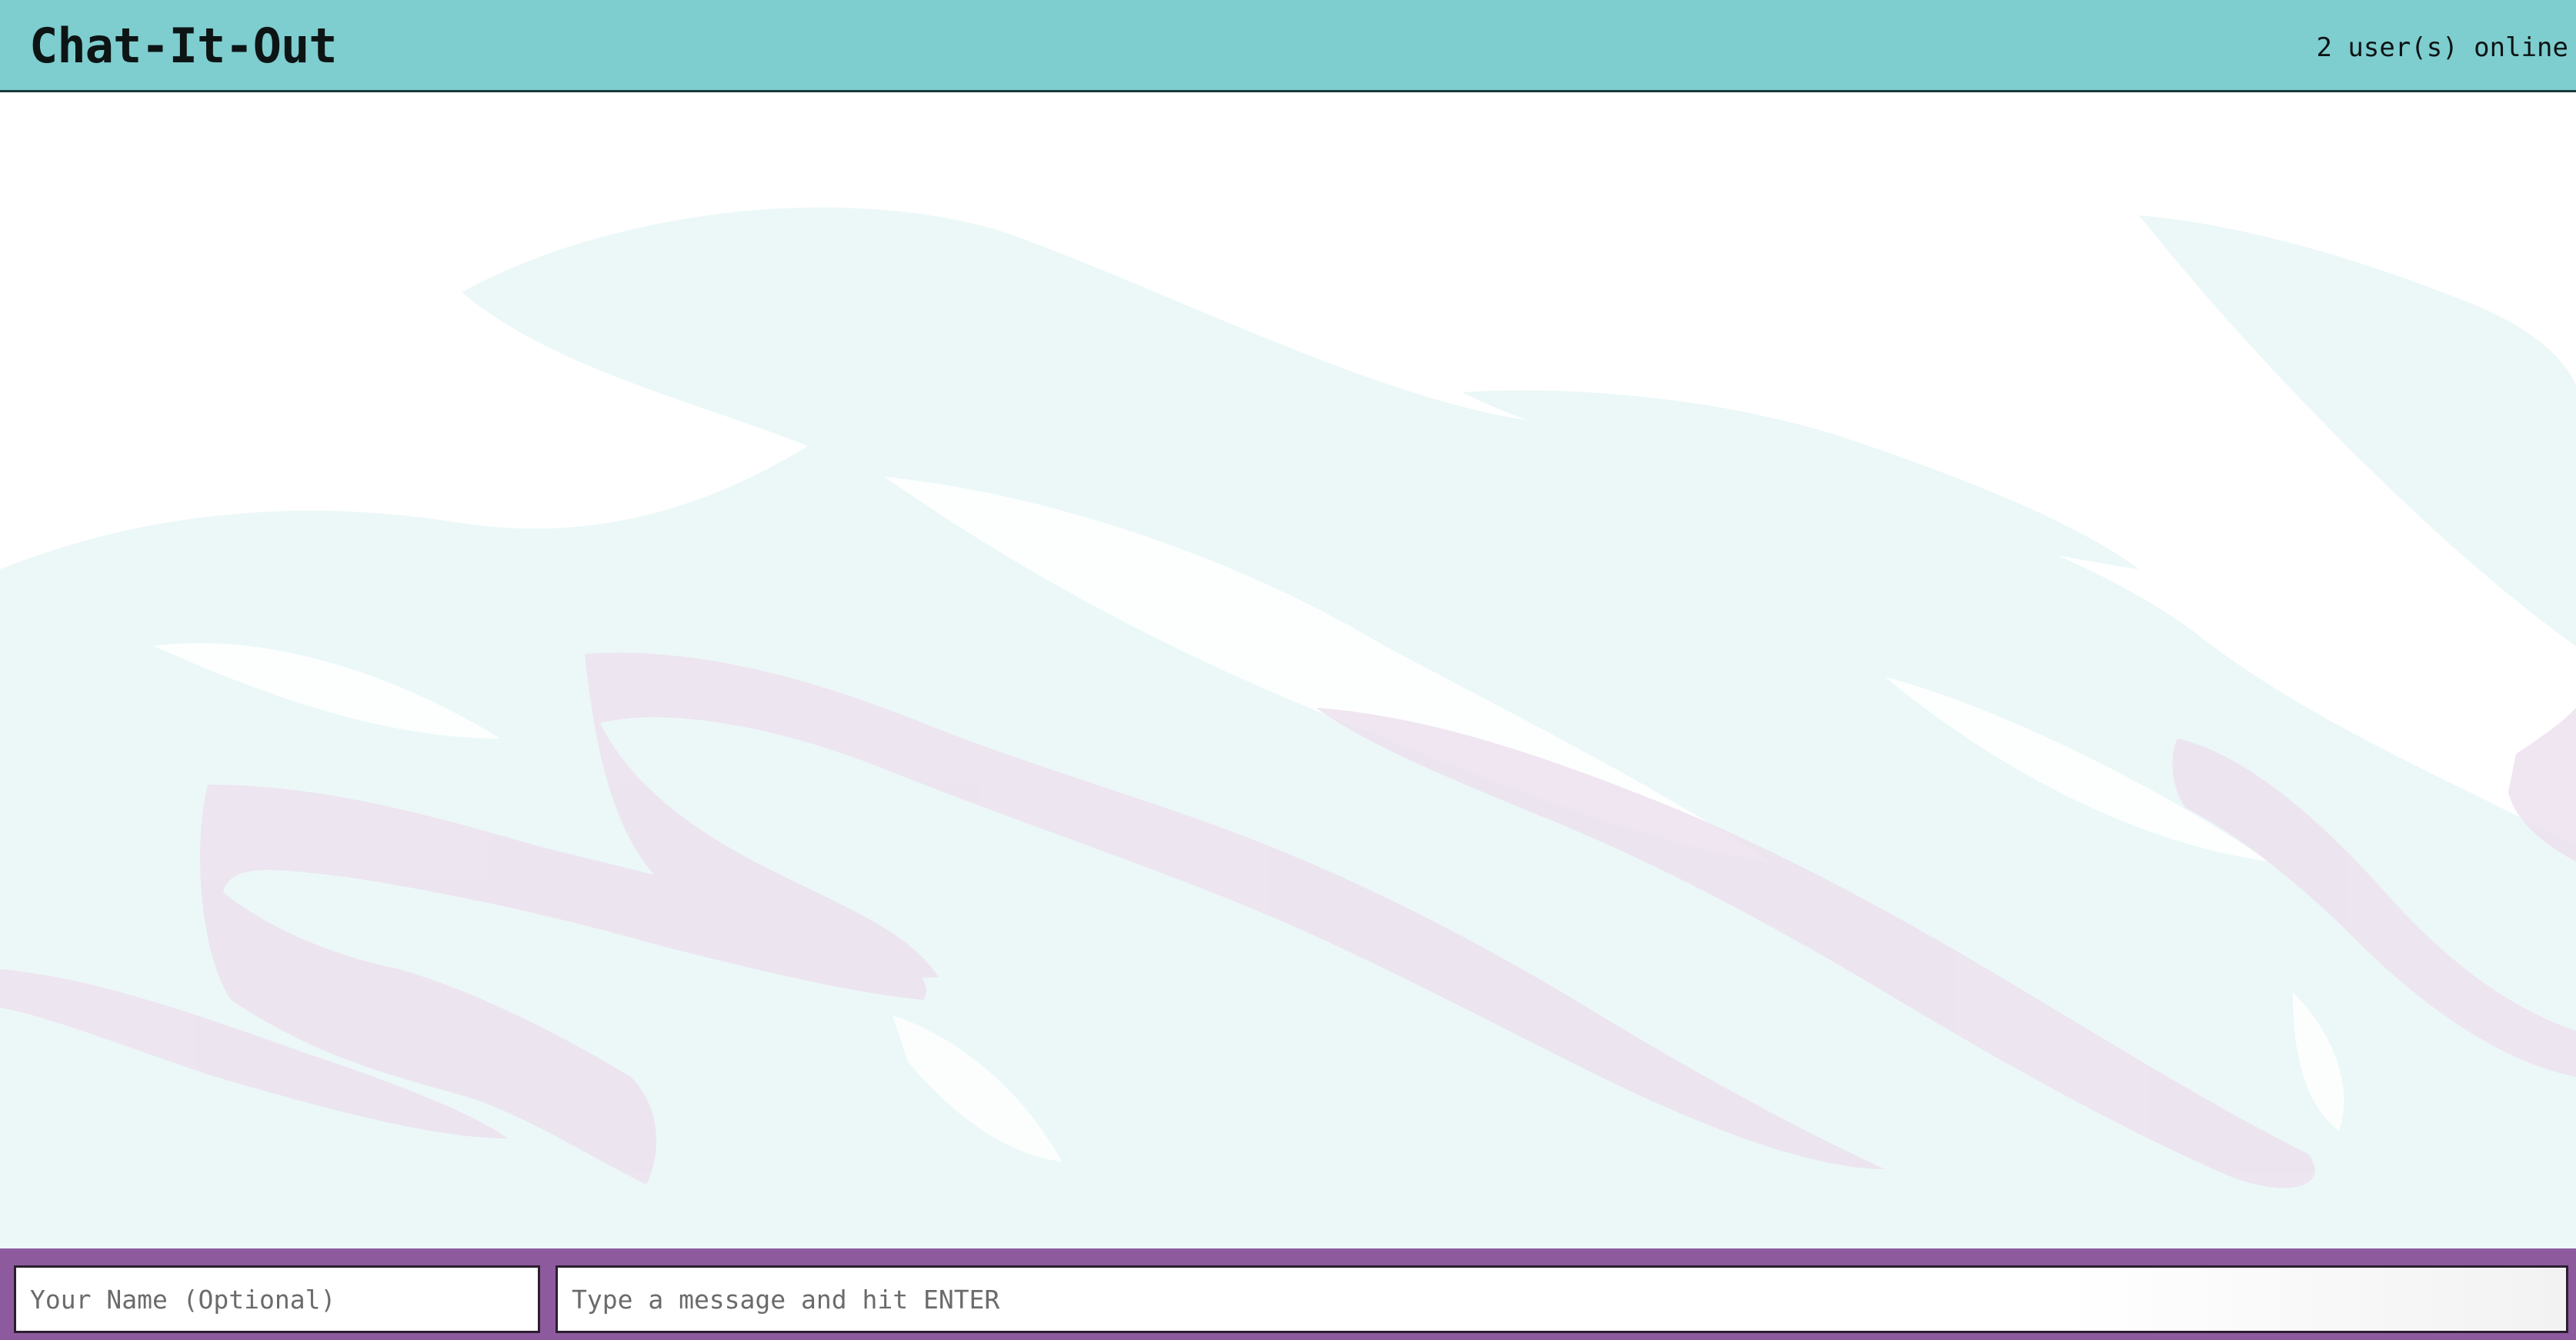 Image resolution: width=2576 pixels, height=1340 pixels. I want to click on app-title: Chat-It-Out, so click(184, 46).